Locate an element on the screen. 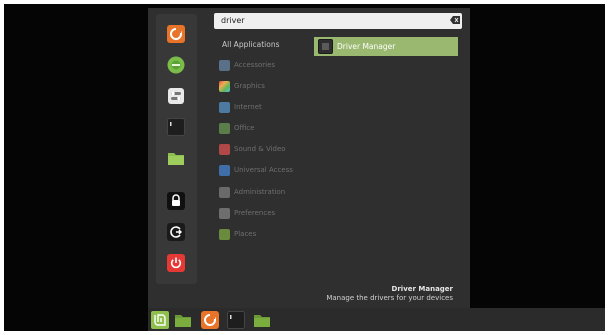 The image size is (609, 335). graphics-icon is located at coordinates (224, 86).